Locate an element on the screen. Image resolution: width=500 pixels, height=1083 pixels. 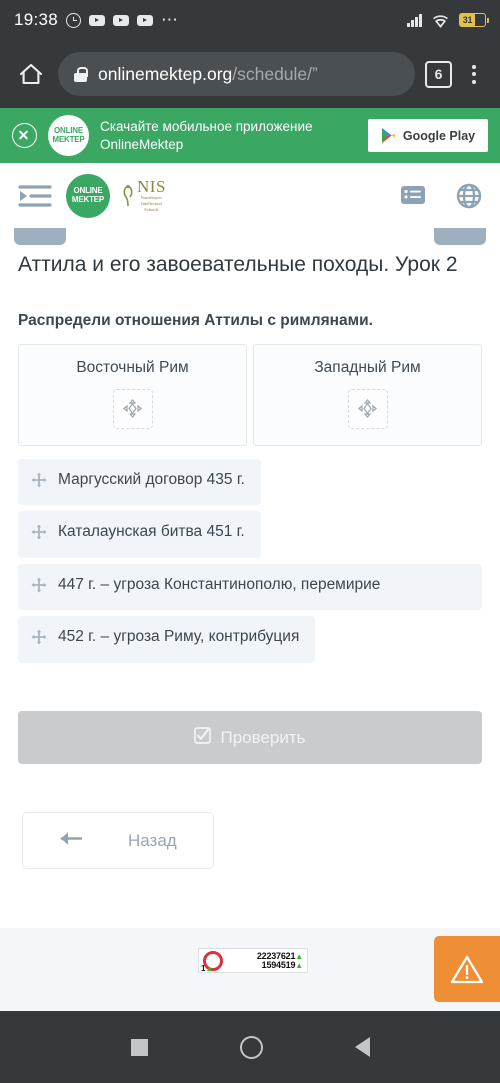
status-bar-right: 31 is located at coordinates (448, 20).